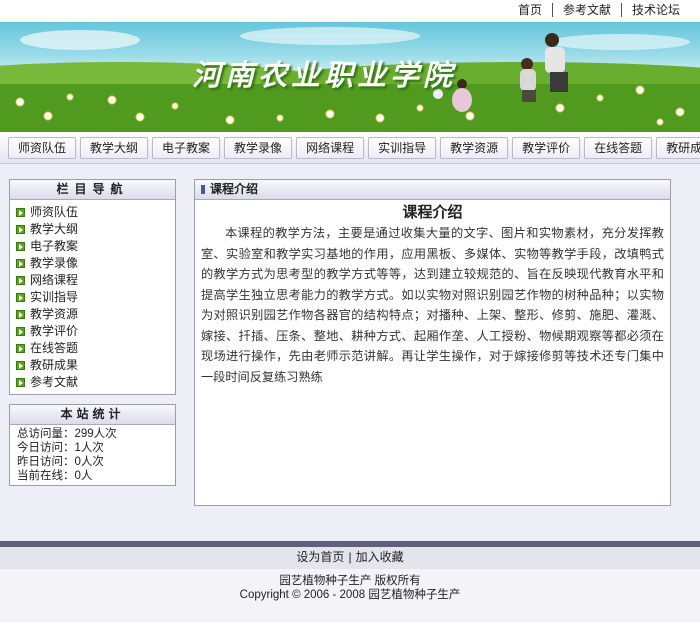 This screenshot has height=622, width=700. Describe the element at coordinates (474, 148) in the screenshot. I see `nav-item-resources: 教学资源` at that location.